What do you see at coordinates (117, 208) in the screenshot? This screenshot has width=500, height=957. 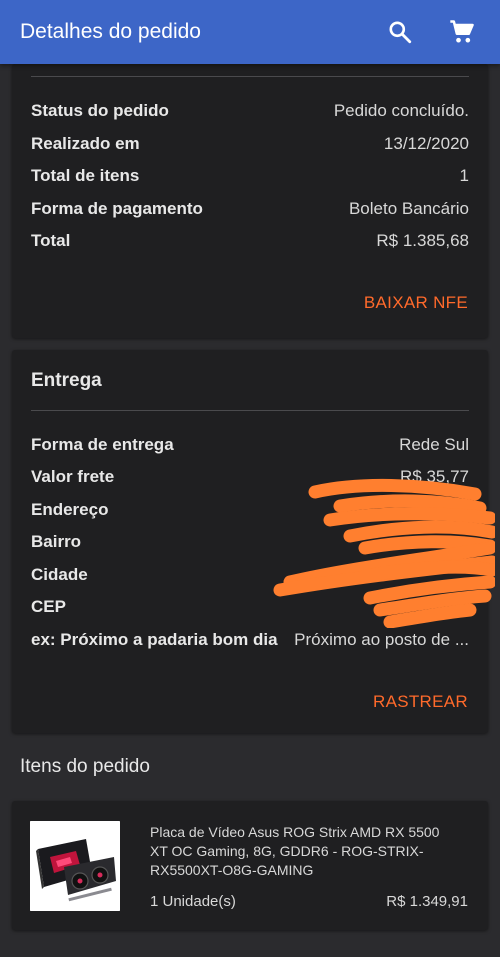 I see `row-label: Forma de pagamento` at bounding box center [117, 208].